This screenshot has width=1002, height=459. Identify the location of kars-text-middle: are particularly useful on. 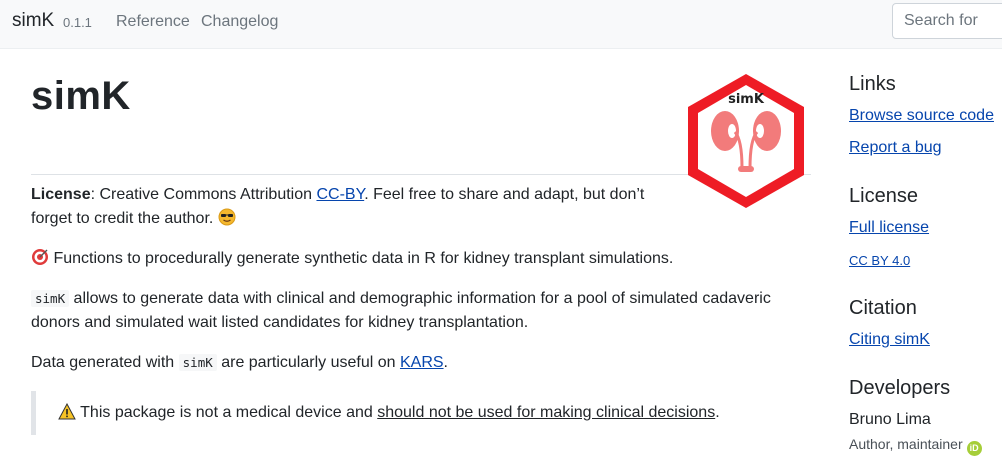
(308, 362).